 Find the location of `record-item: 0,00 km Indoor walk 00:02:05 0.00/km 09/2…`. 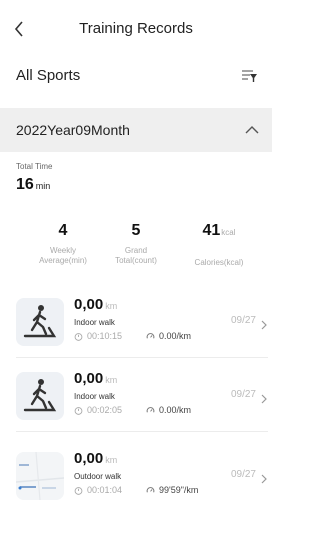

record-item: 0,00 km Indoor walk 00:02:05 0.00/km 09/2… is located at coordinates (142, 399).